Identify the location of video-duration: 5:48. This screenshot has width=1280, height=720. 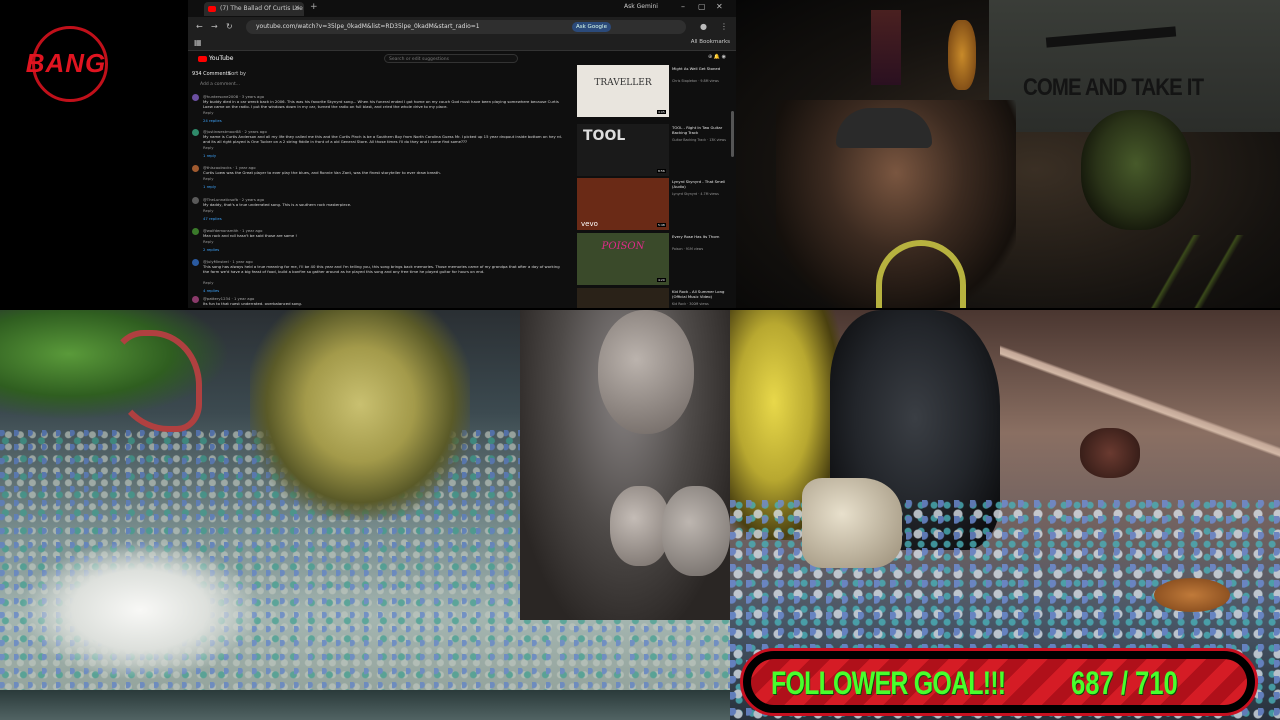
(661, 225).